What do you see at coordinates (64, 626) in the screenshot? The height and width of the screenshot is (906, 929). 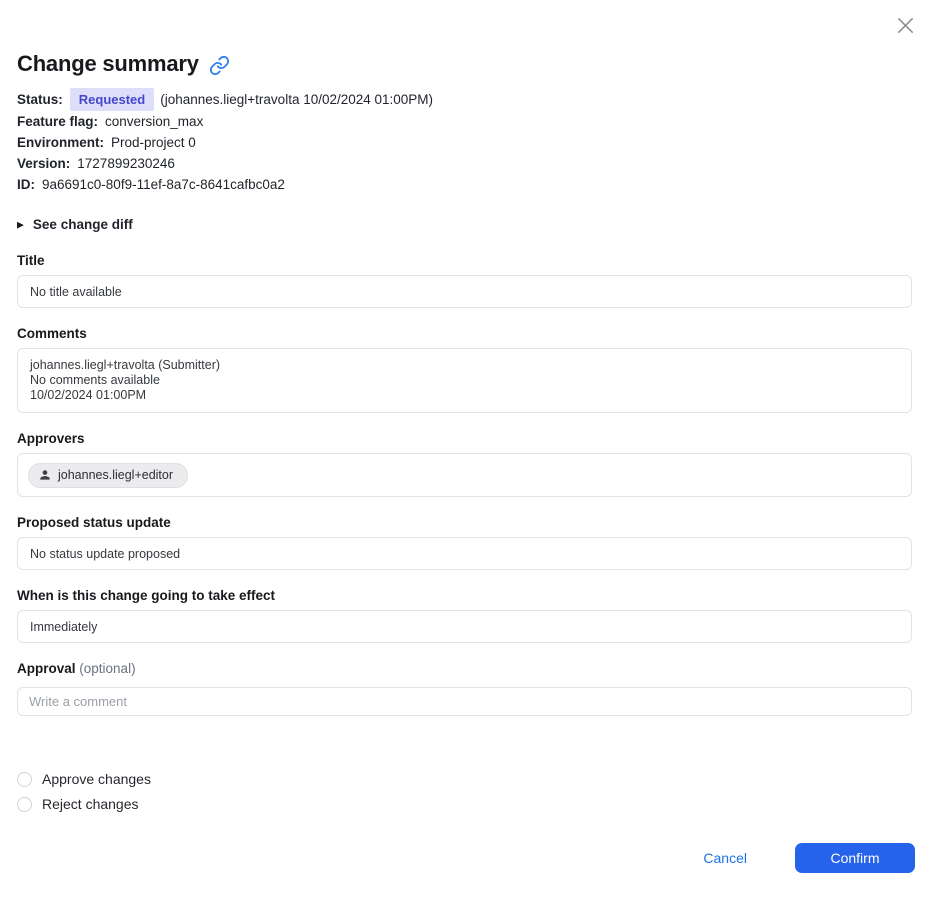 I see `effect-value: Immediately` at bounding box center [64, 626].